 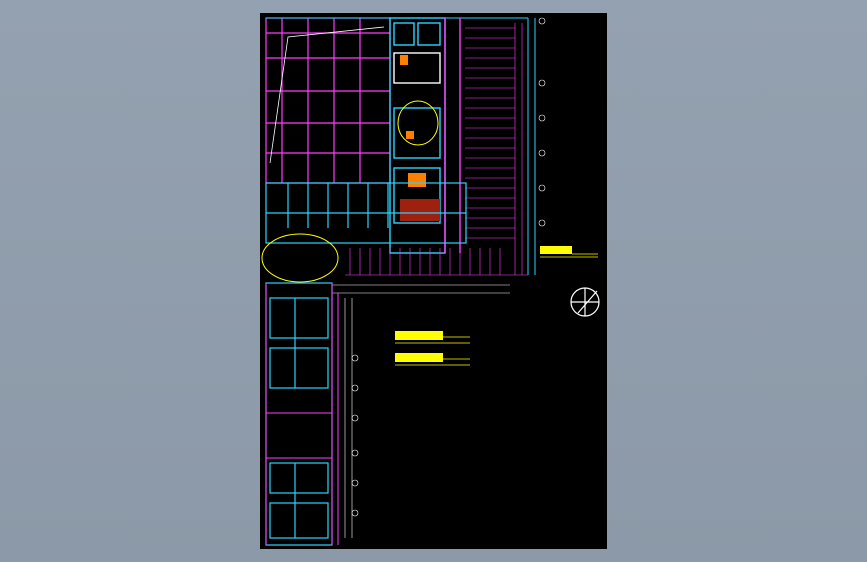 What do you see at coordinates (569, 252) in the screenshot?
I see `legend-right` at bounding box center [569, 252].